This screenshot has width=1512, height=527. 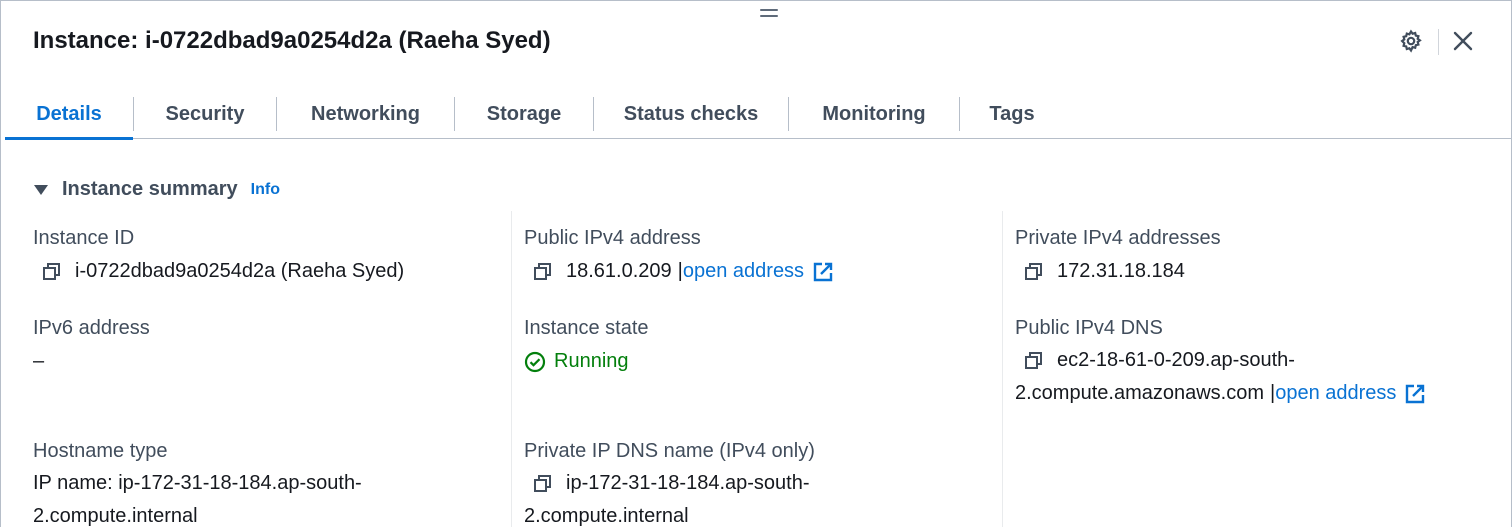 I want to click on gear-icon, so click(x=1411, y=41).